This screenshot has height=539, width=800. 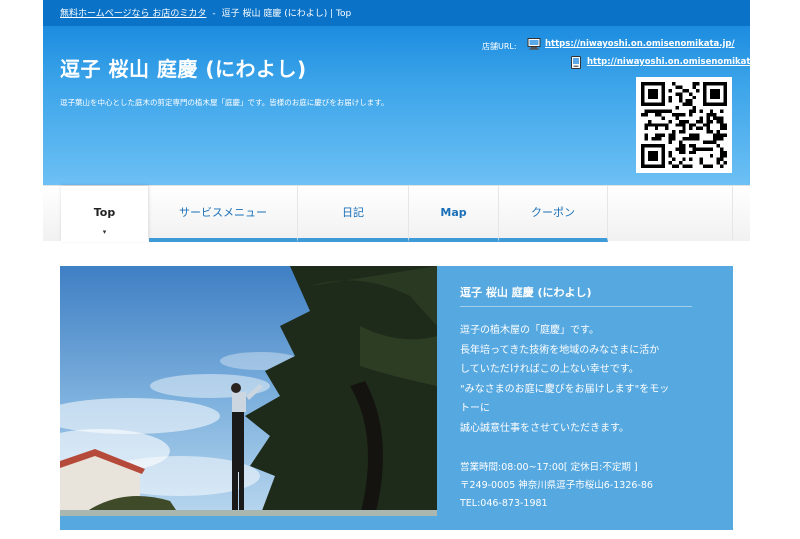 I want to click on qr-code-image, so click(x=684, y=125).